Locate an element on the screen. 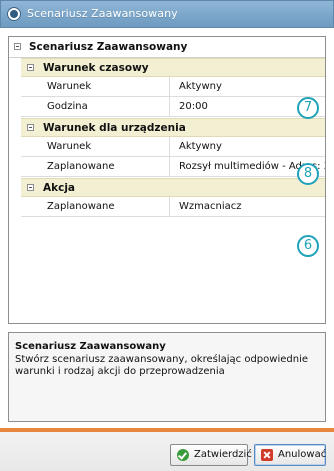 The height and width of the screenshot is (471, 334). property-value: Wzmacniacz is located at coordinates (210, 206).